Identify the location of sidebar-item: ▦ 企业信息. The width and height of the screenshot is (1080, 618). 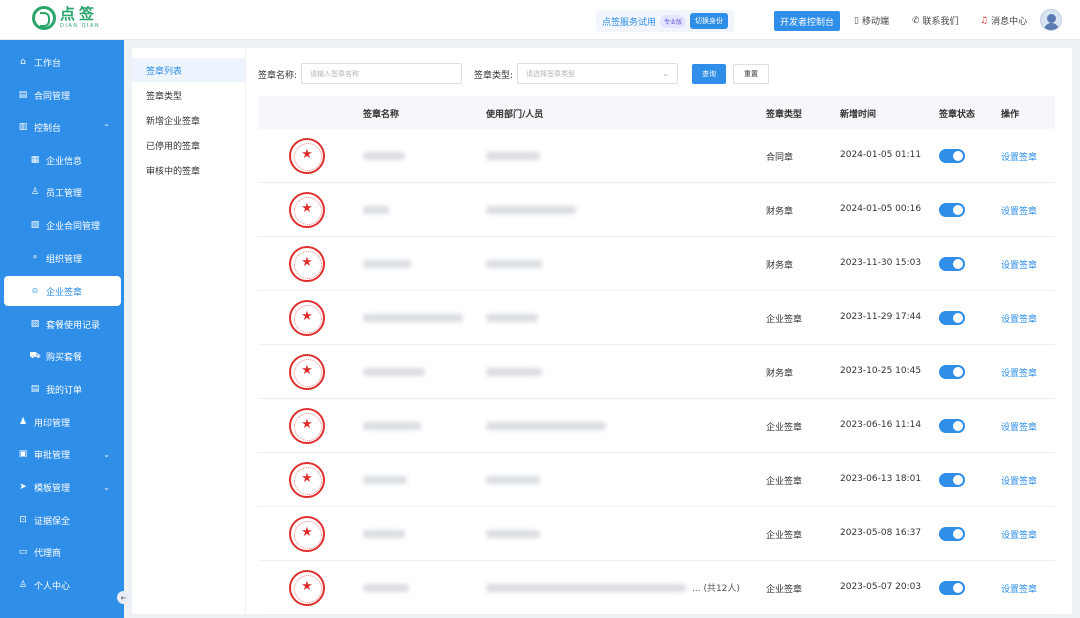
(62, 160).